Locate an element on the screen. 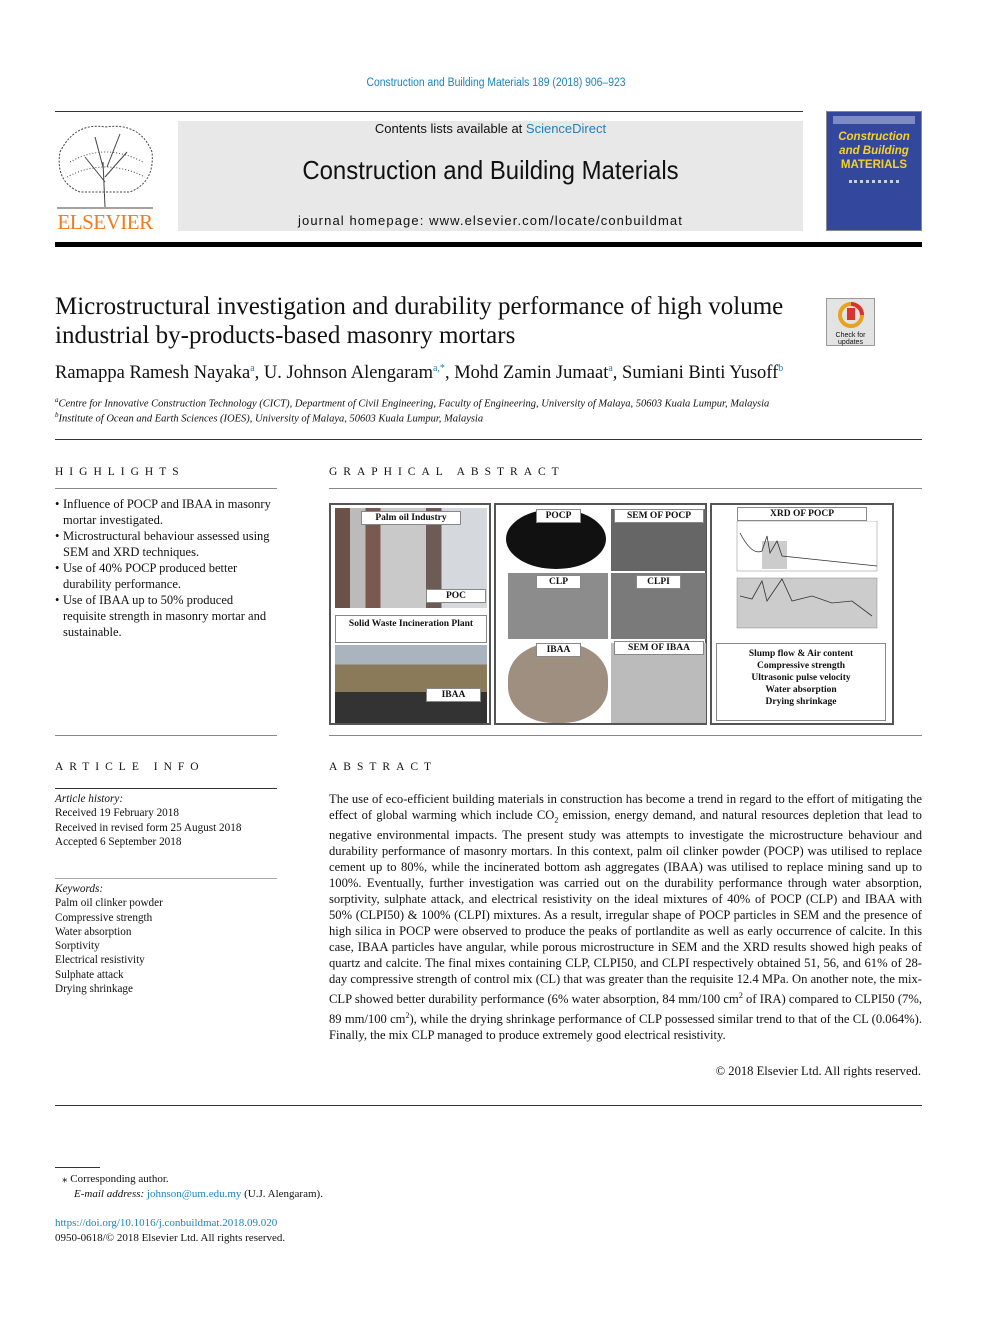 This screenshot has height=1323, width=992. cover-line: MATERIALS is located at coordinates (874, 165).